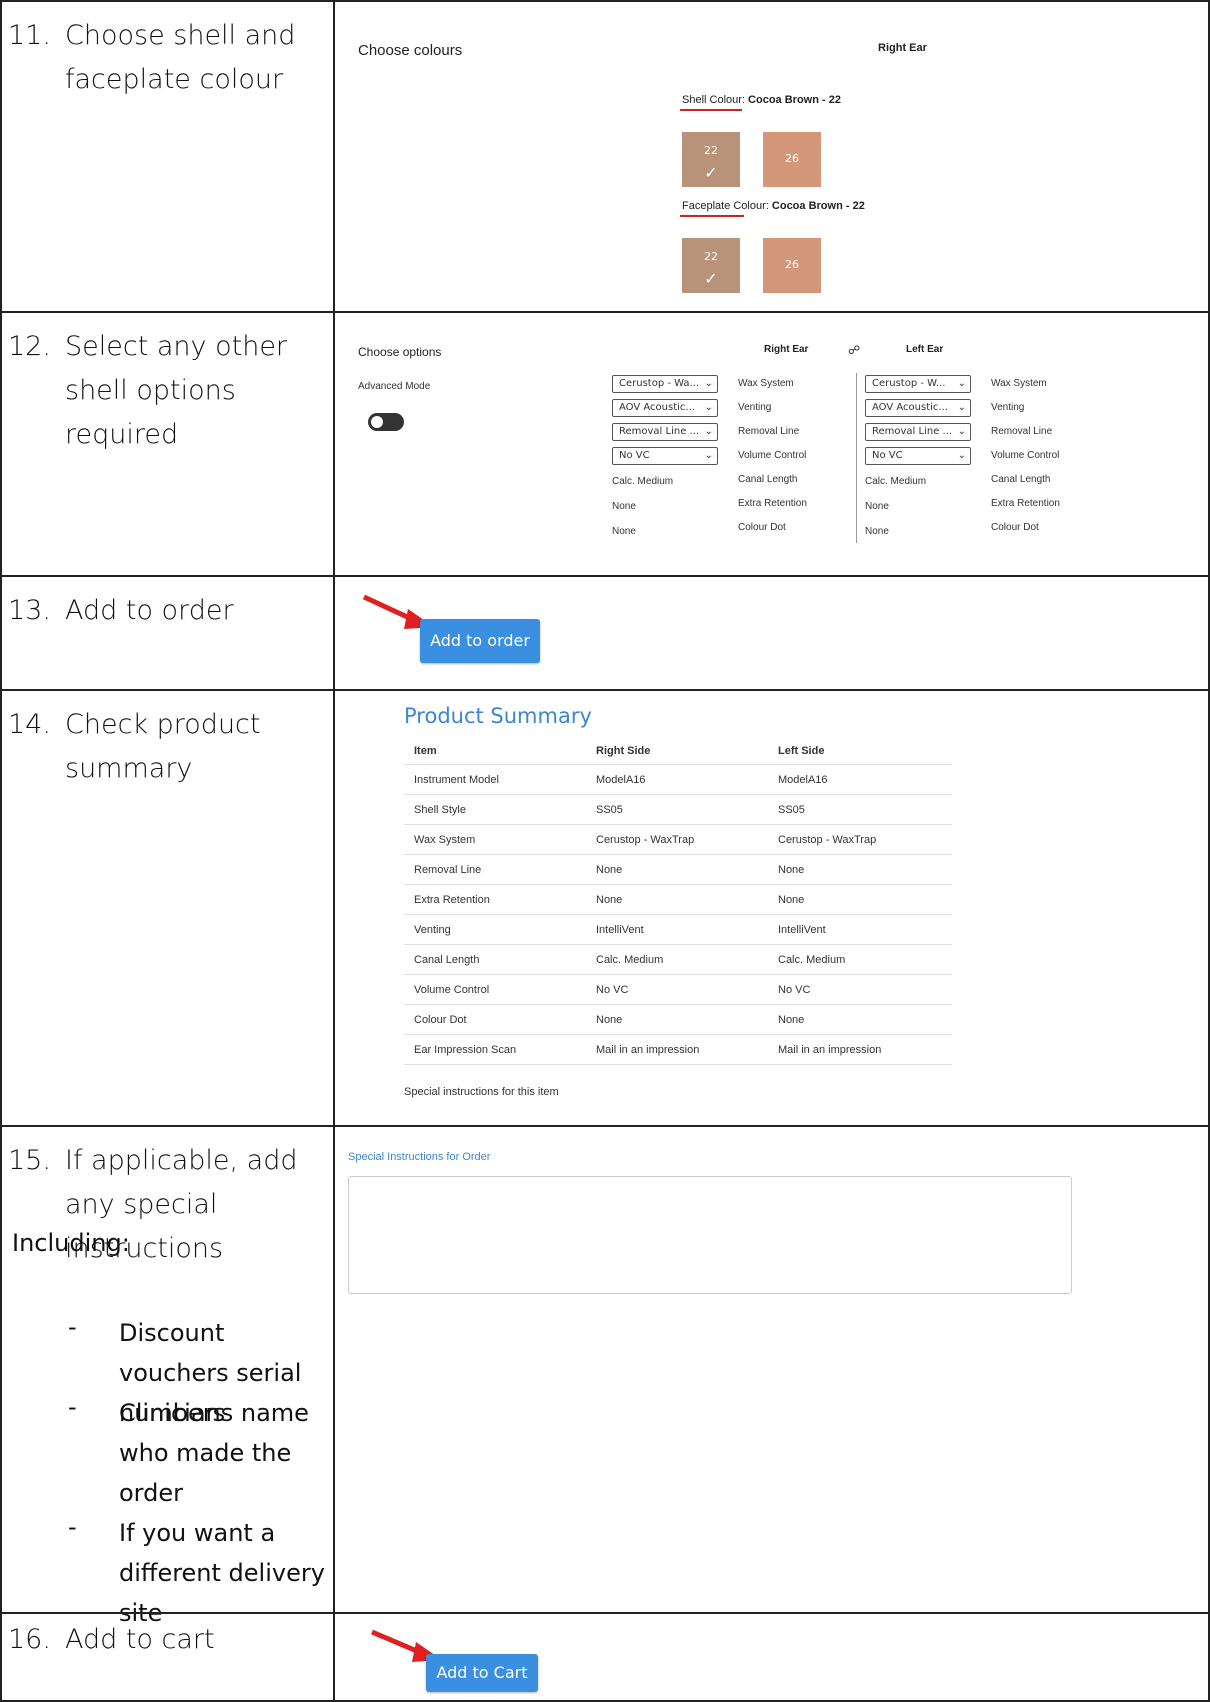 This screenshot has height=1702, width=1210. What do you see at coordinates (860, 1049) in the screenshot?
I see `left-side-cell: Mail in an impression` at bounding box center [860, 1049].